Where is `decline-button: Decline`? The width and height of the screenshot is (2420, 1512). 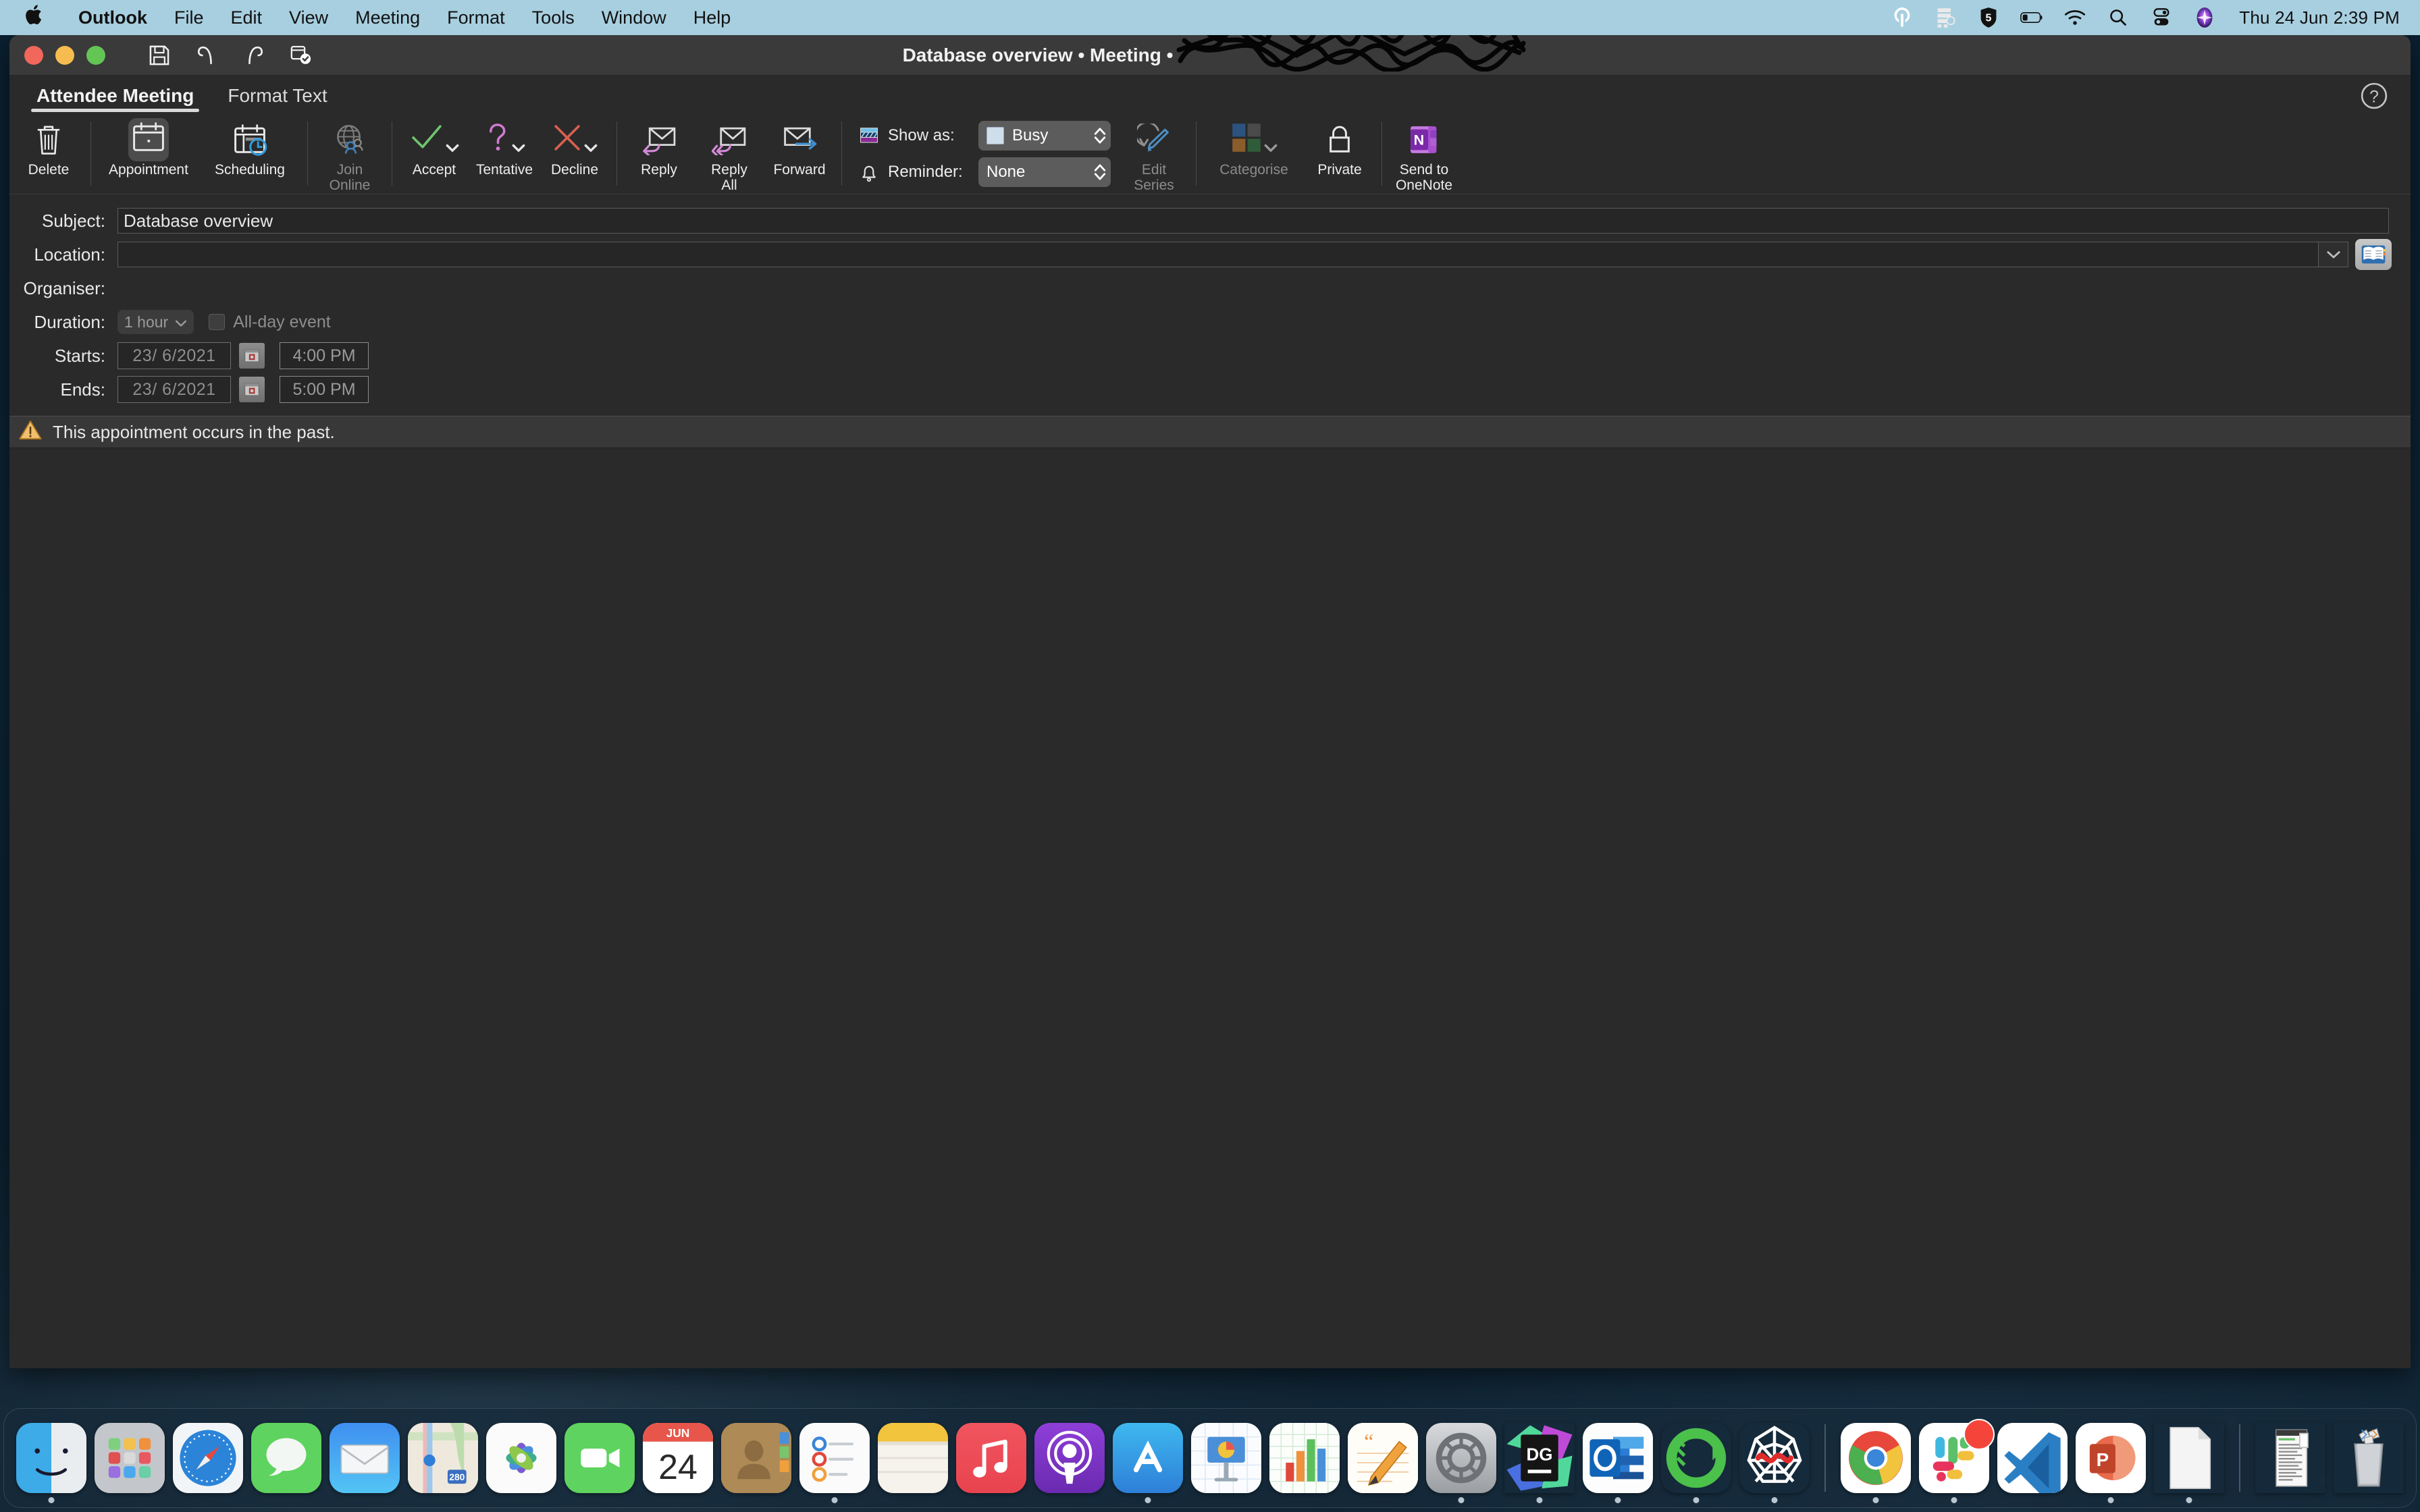
decline-button: Decline is located at coordinates (575, 153).